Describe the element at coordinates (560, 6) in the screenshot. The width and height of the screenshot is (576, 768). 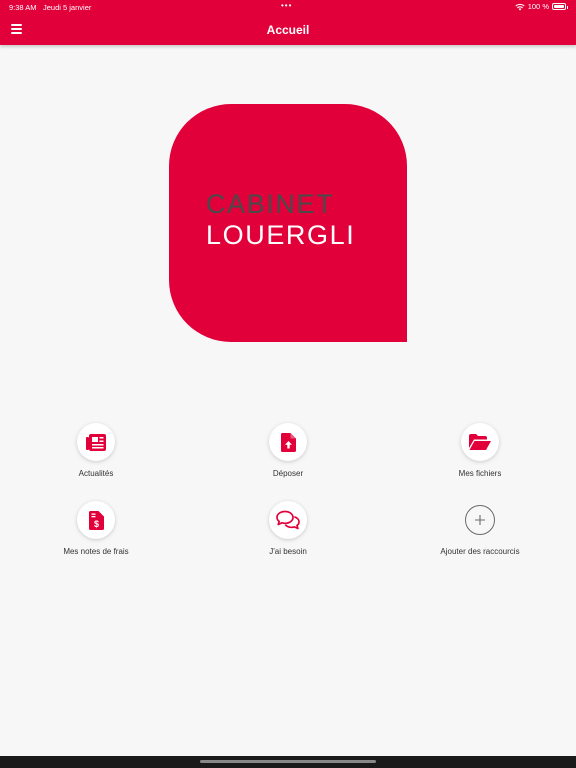
I see `battery-icon` at that location.